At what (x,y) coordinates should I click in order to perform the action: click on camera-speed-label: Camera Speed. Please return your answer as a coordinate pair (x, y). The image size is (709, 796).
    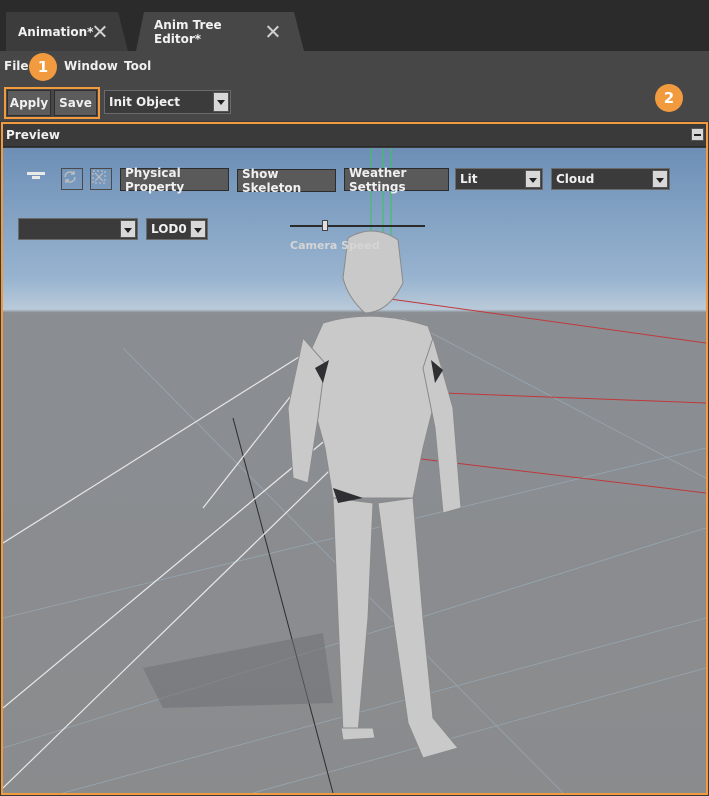
    Looking at the image, I should click on (335, 245).